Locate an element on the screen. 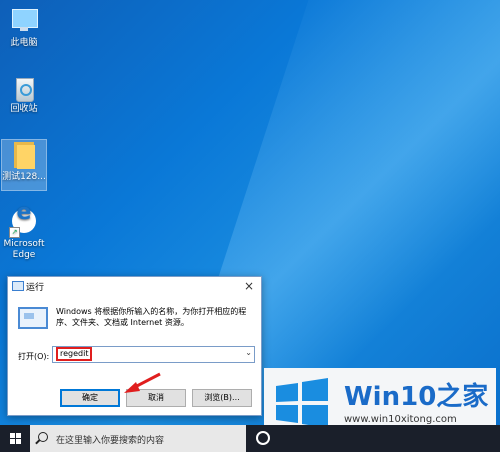 The height and width of the screenshot is (452, 500). start-button is located at coordinates (15, 438).